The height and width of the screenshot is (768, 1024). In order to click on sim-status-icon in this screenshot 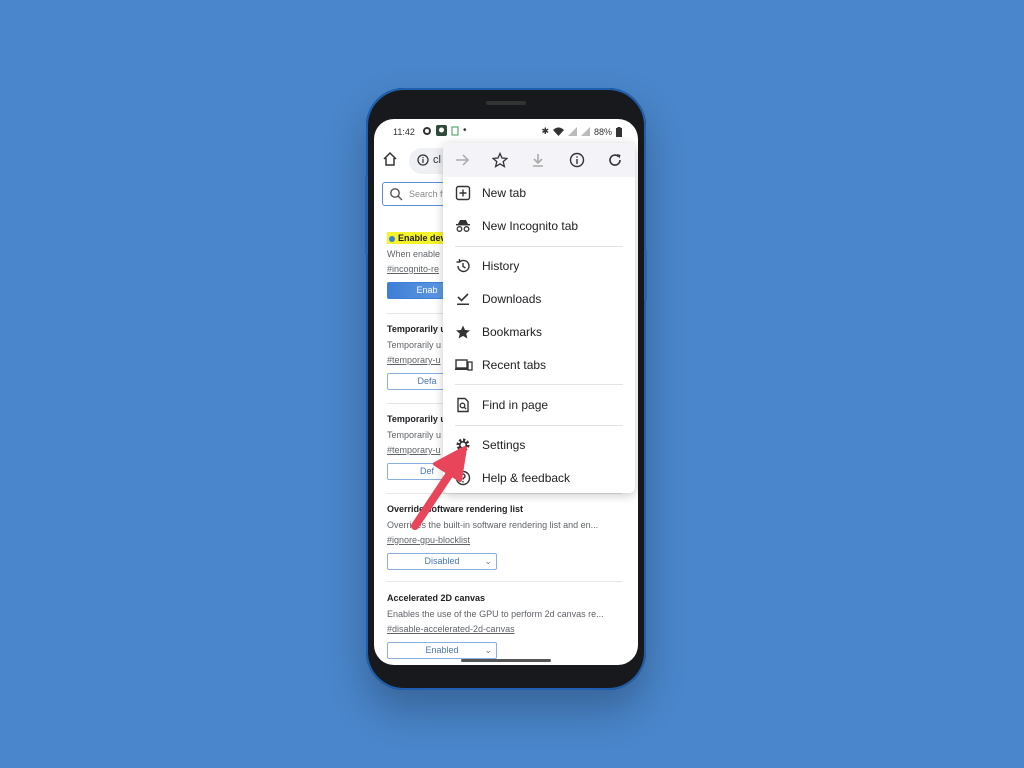, I will do `click(455, 130)`.